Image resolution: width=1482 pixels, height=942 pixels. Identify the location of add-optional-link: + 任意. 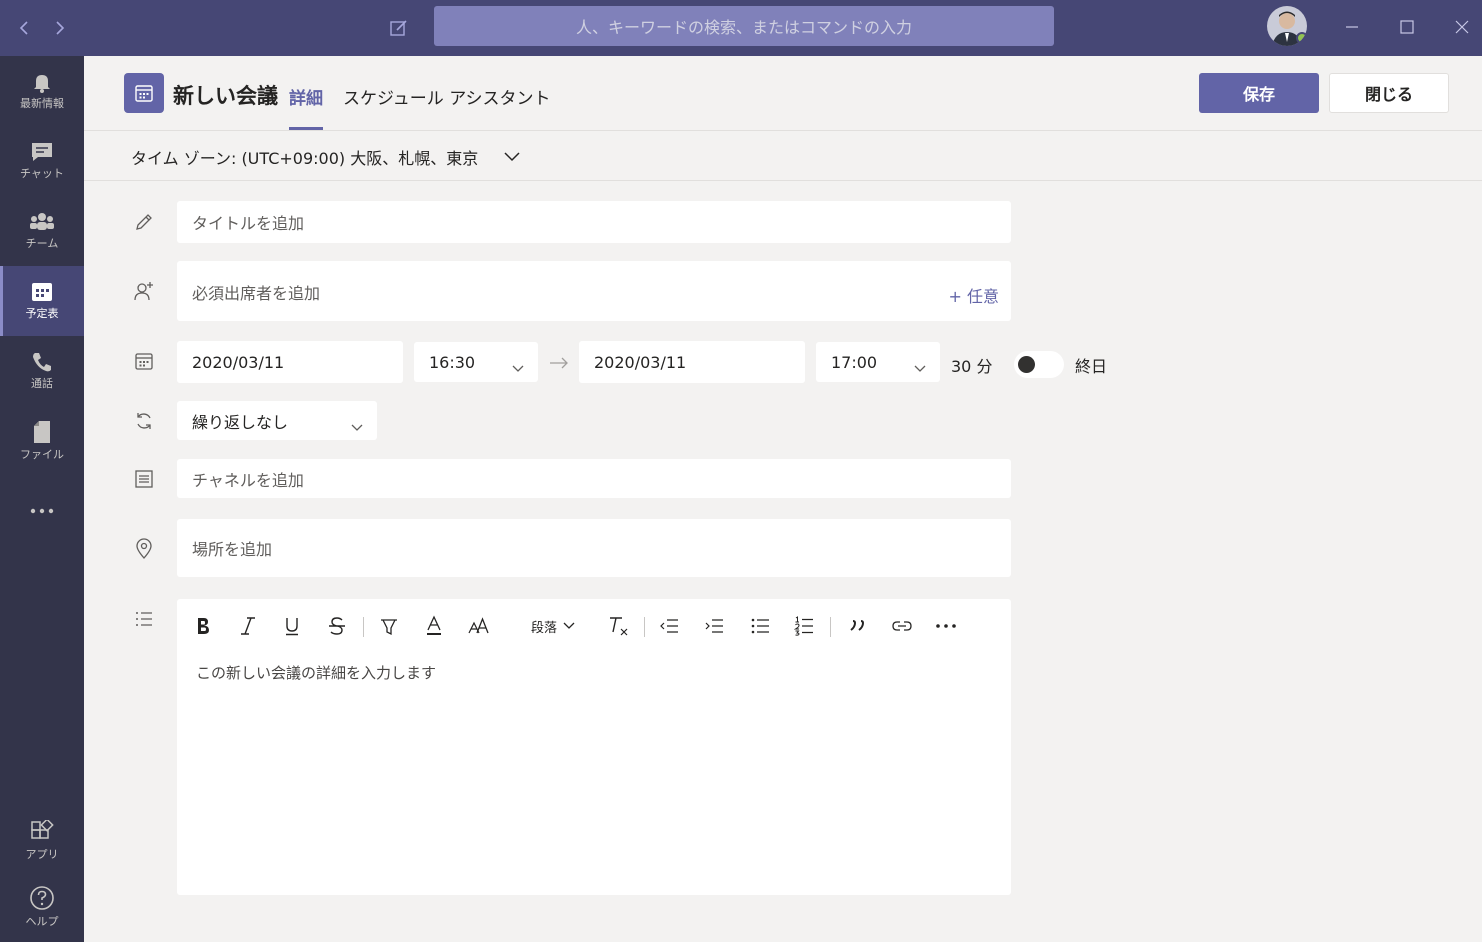
(974, 295).